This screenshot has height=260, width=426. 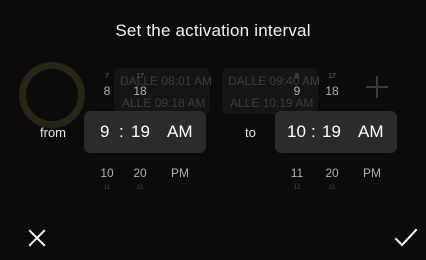 I want to click on confirm-button, so click(x=406, y=238).